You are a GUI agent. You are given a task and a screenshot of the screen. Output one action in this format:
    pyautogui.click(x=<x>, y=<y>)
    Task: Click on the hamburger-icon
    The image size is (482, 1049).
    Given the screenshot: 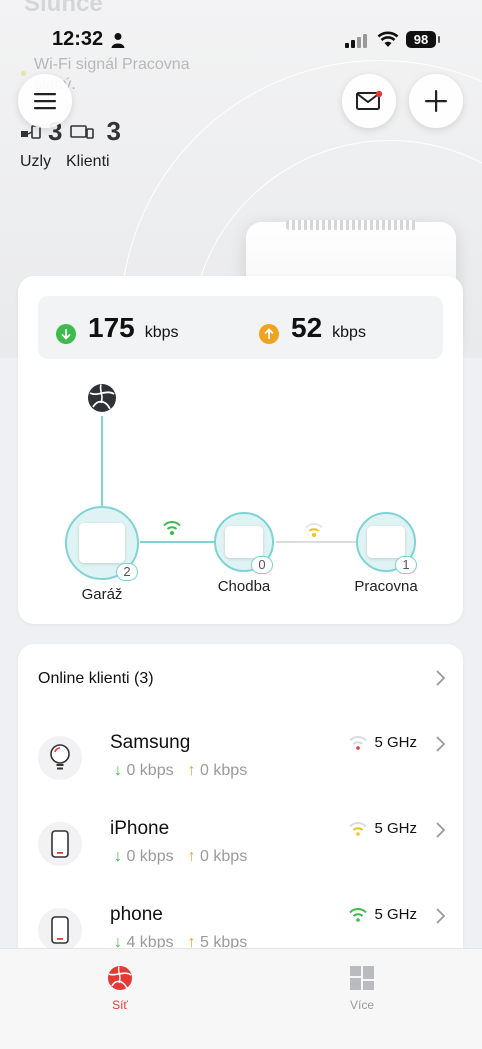 What is the action you would take?
    pyautogui.click(x=45, y=101)
    